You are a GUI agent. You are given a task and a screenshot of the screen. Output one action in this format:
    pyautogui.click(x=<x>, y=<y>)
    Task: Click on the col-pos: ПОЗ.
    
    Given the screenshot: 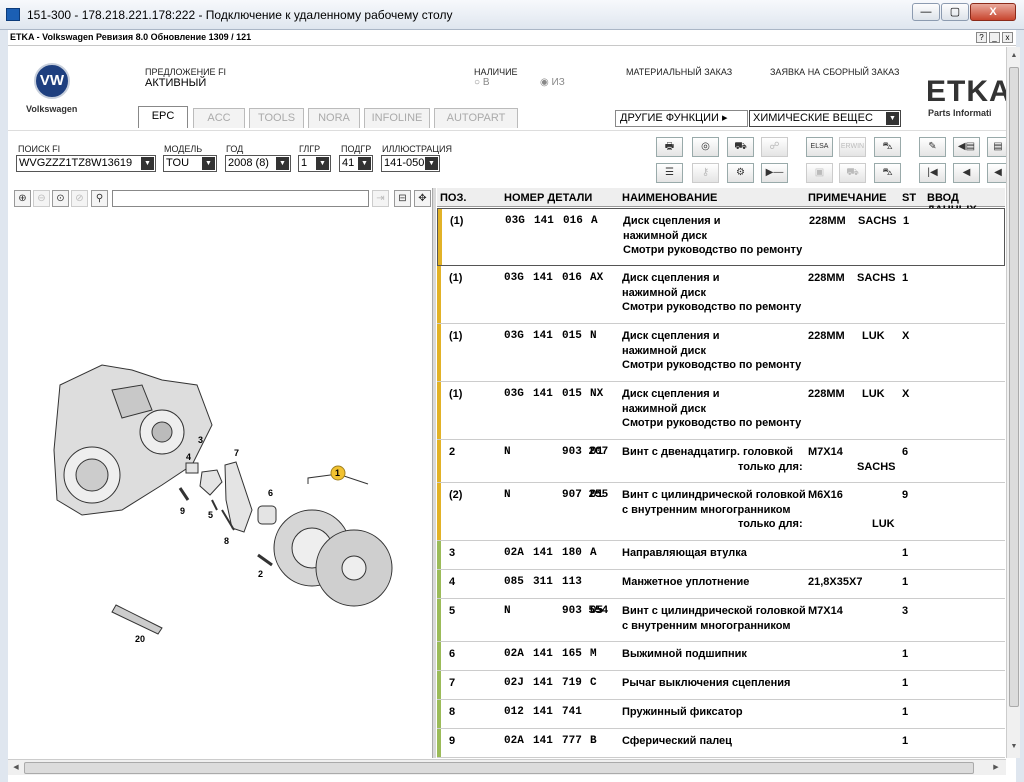 What is the action you would take?
    pyautogui.click(x=453, y=198)
    